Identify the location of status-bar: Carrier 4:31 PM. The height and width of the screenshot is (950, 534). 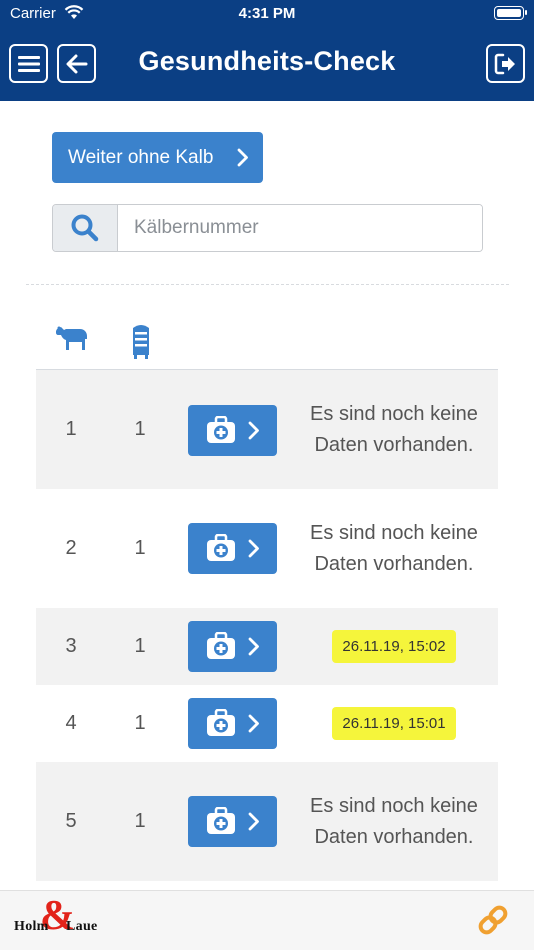
(267, 14).